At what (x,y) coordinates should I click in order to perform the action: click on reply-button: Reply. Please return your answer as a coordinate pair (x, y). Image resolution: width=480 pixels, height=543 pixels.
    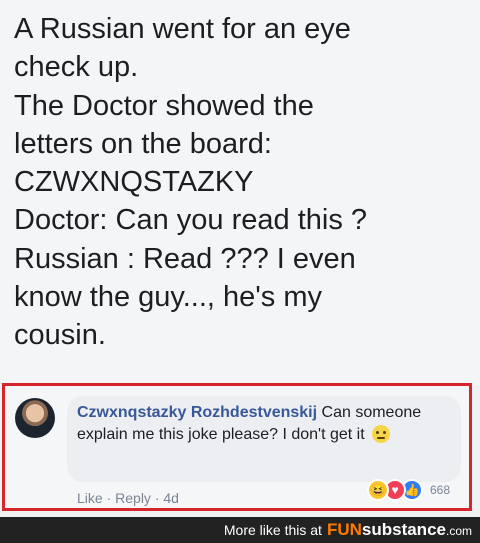
    Looking at the image, I should click on (133, 498).